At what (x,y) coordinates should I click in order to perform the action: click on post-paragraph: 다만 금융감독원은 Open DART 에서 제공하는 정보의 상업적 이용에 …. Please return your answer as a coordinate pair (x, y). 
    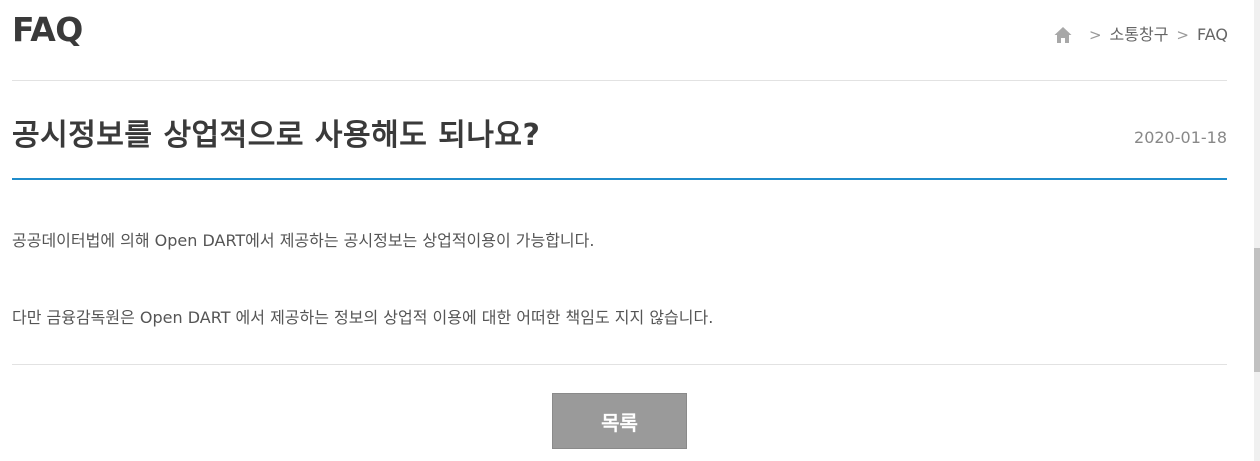
    Looking at the image, I should click on (363, 317).